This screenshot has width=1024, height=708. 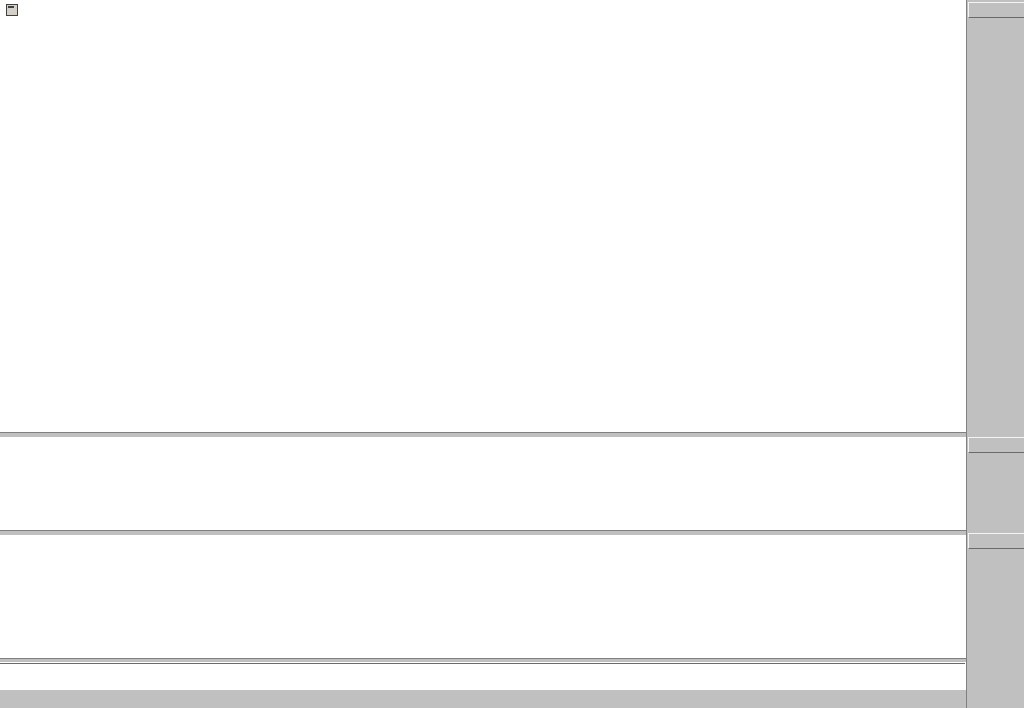 What do you see at coordinates (996, 445) in the screenshot?
I see `rsi-scale-header` at bounding box center [996, 445].